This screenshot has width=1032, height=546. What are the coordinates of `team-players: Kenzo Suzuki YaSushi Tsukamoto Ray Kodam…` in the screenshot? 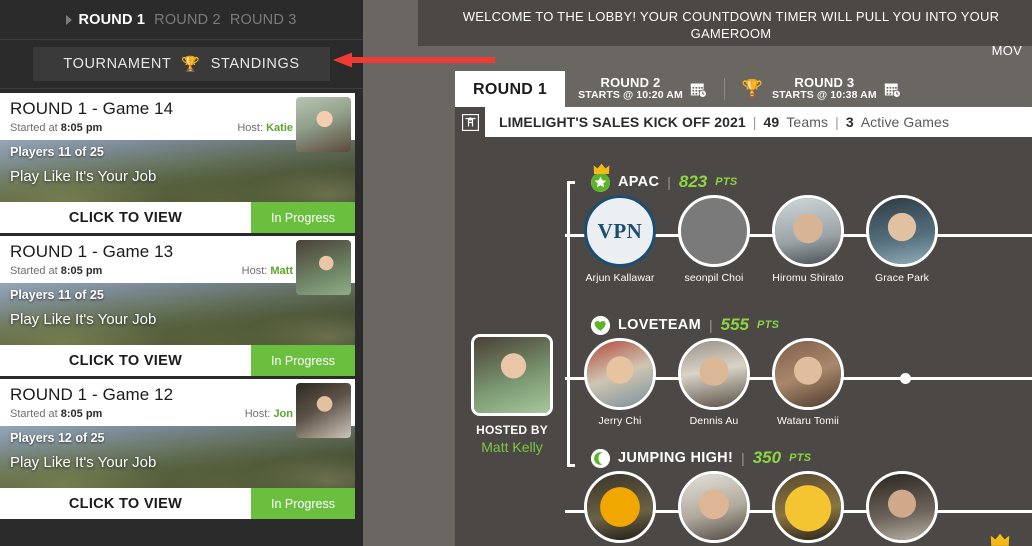 It's located at (798, 508).